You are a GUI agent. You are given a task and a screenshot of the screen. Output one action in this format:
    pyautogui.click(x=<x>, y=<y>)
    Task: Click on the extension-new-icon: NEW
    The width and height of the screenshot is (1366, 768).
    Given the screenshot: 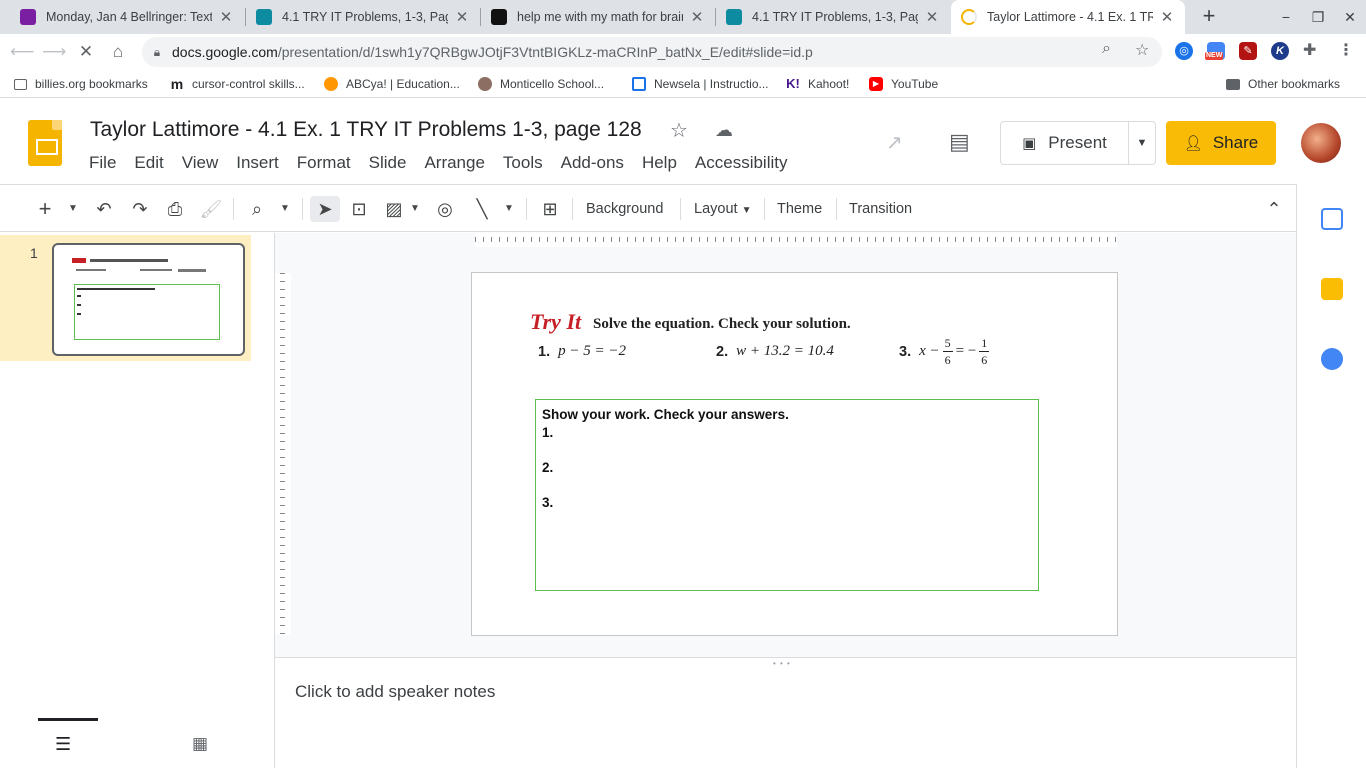 What is the action you would take?
    pyautogui.click(x=1215, y=51)
    